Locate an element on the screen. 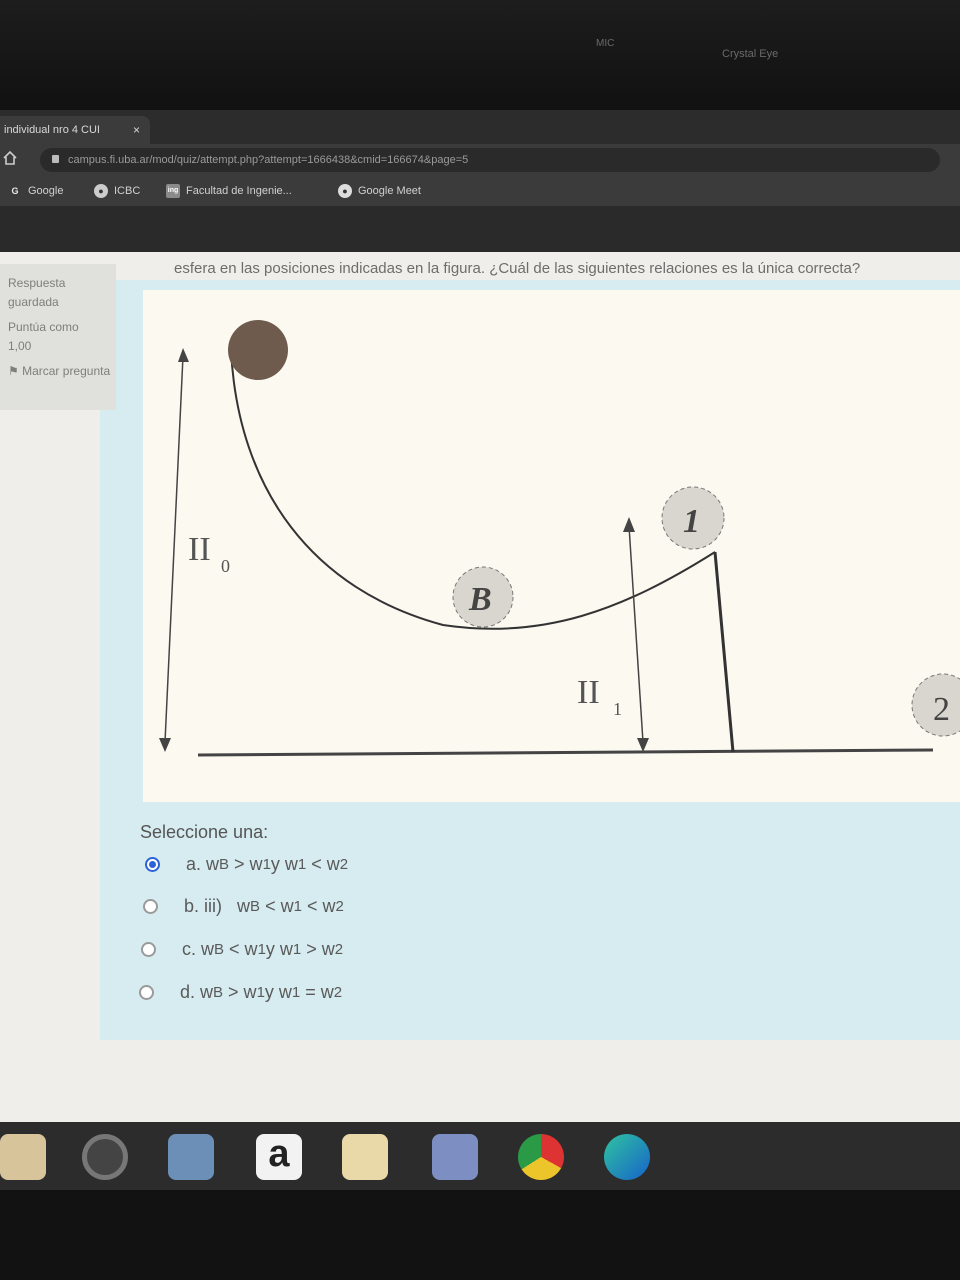 The height and width of the screenshot is (1280, 960). sphere-start is located at coordinates (258, 350).